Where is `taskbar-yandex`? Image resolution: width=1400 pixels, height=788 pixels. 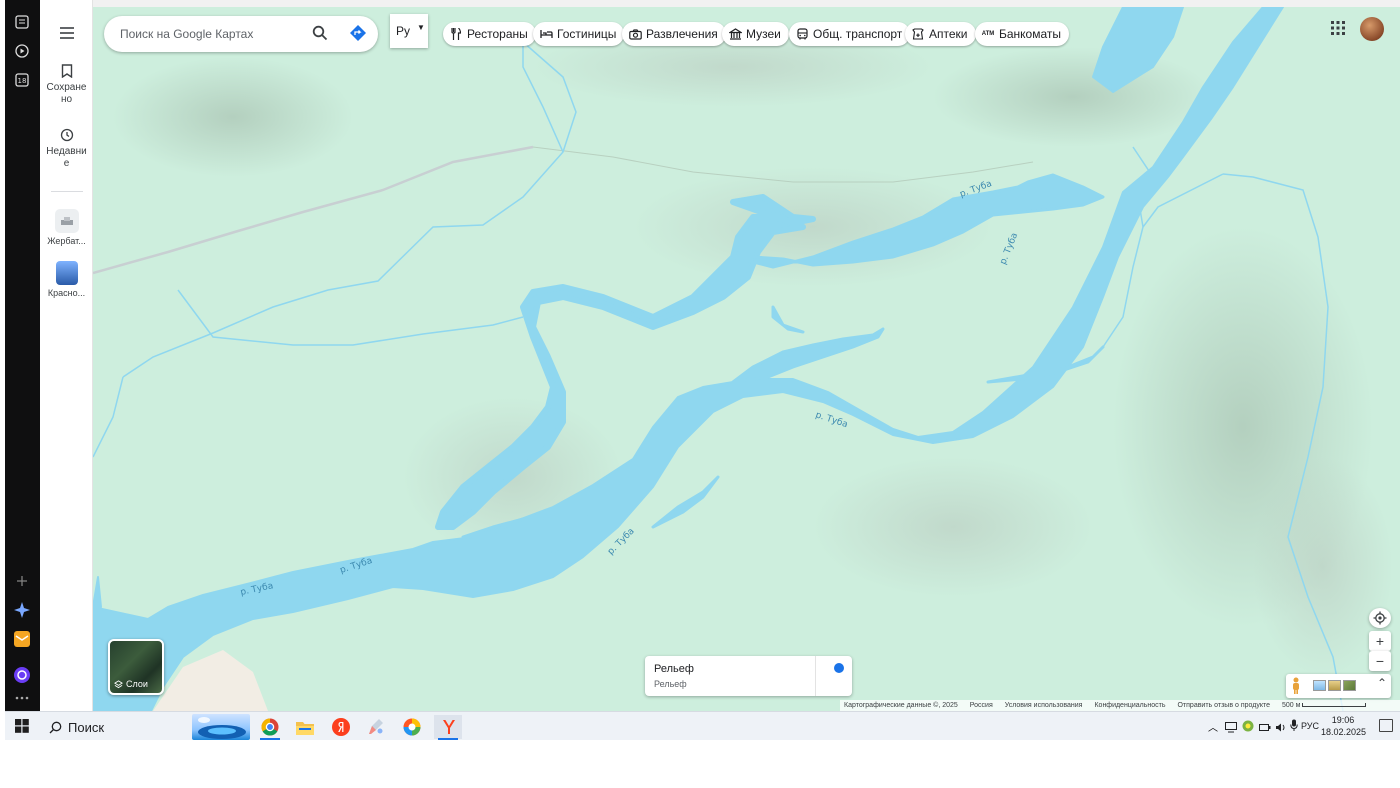
taskbar-yandex is located at coordinates (341, 727).